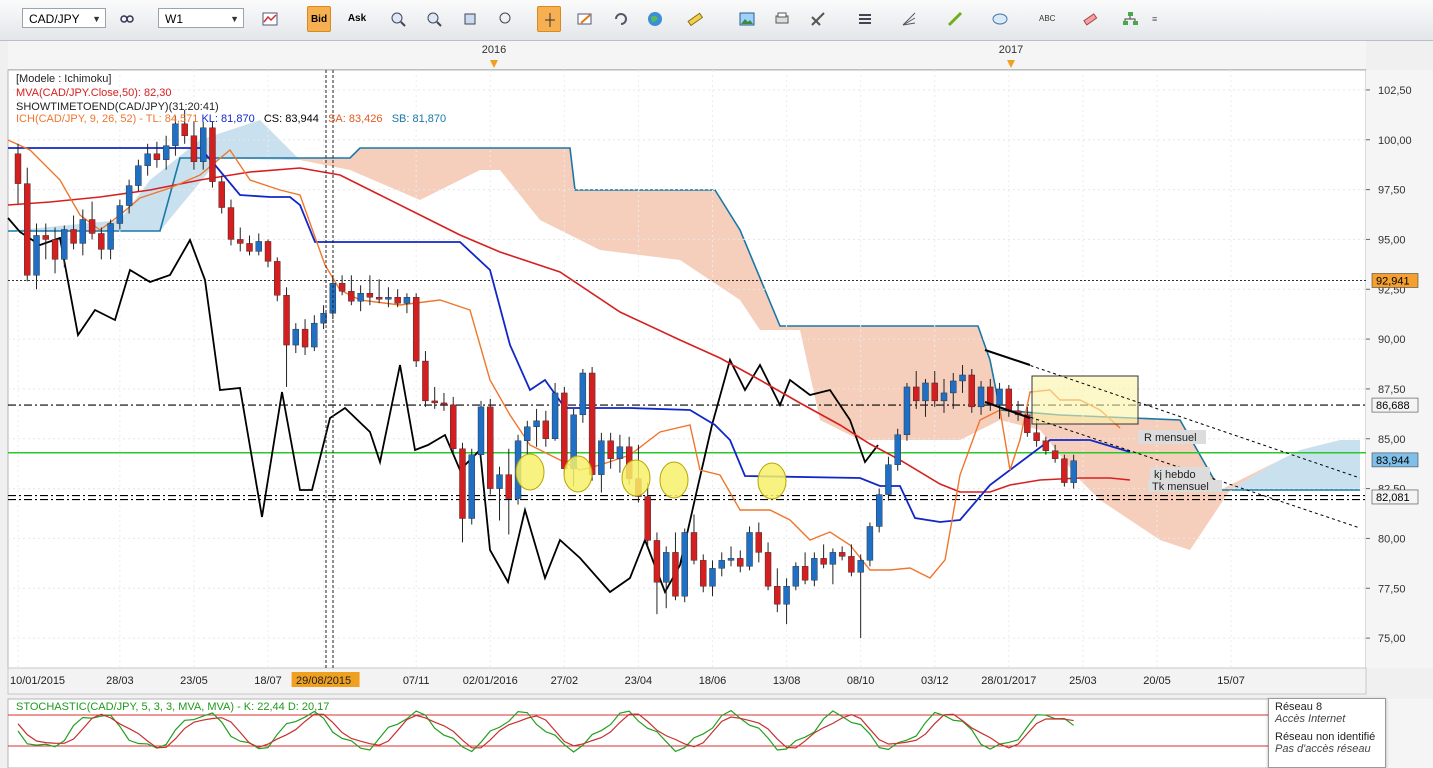 The width and height of the screenshot is (1433, 768). I want to click on y-tick-label: 102,50, so click(1395, 91).